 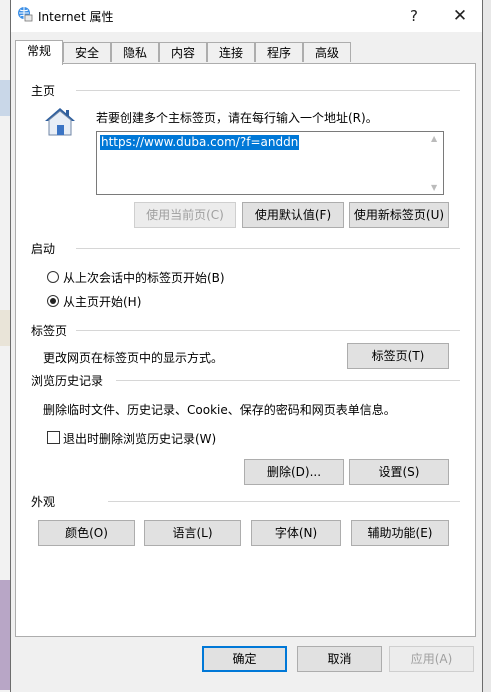 What do you see at coordinates (270, 163) in the screenshot?
I see `home-page-textarea: https://www.duba.com/?f=anddn ▲ ▼` at bounding box center [270, 163].